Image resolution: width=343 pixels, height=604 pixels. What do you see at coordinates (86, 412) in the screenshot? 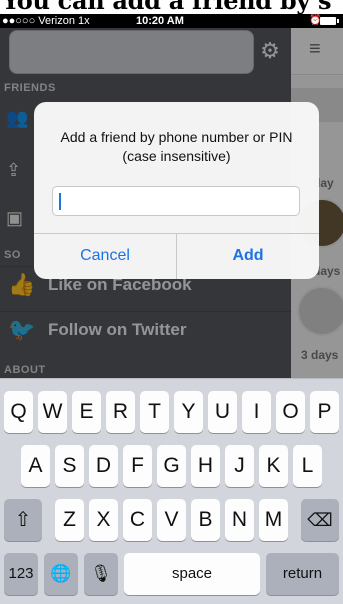
I see `key-e: E` at bounding box center [86, 412].